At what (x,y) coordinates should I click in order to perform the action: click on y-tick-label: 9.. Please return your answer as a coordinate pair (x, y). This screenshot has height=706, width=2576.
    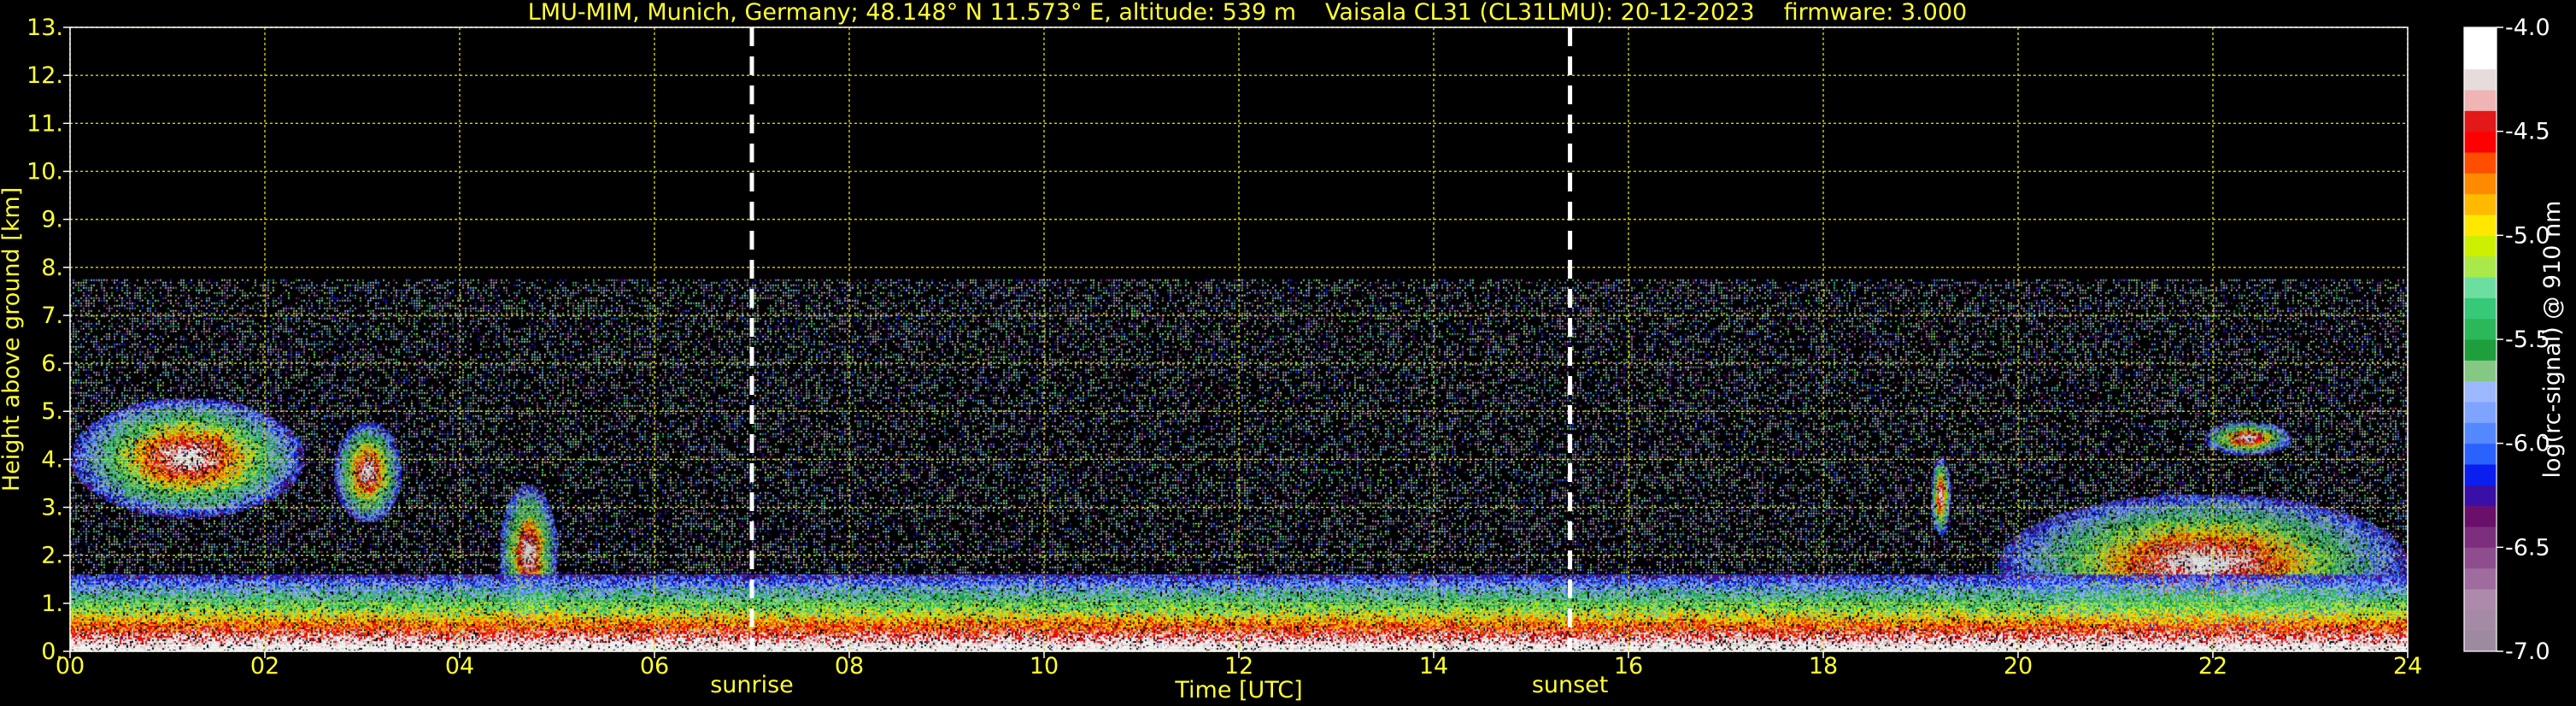
    Looking at the image, I should click on (52, 220).